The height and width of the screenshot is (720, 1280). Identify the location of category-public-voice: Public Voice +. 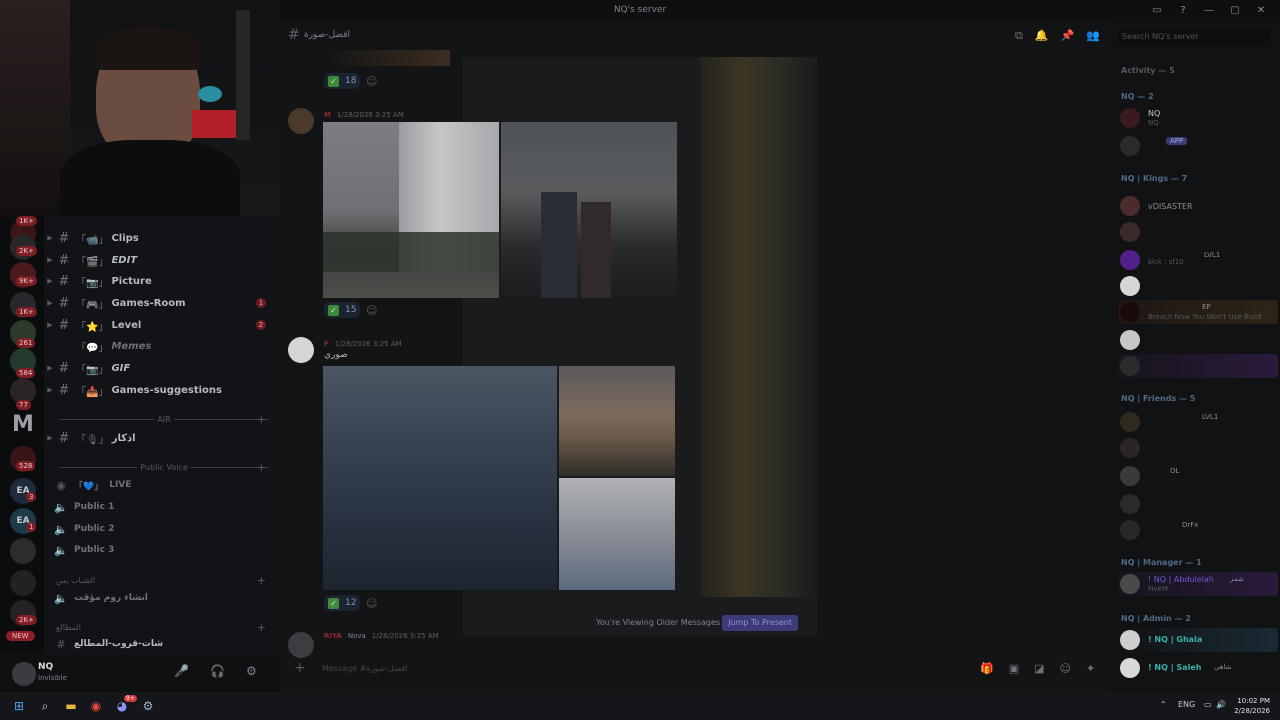
(164, 467).